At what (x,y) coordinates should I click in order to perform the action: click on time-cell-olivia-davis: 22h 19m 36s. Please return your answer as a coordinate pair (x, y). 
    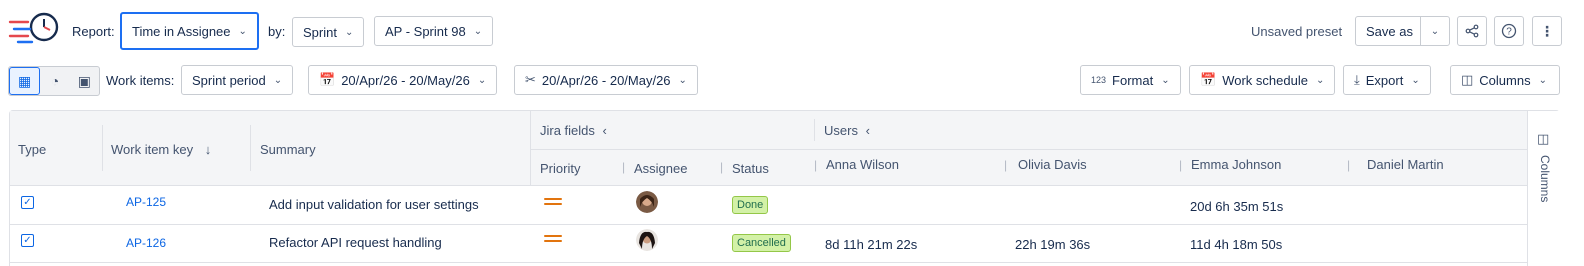
    Looking at the image, I should click on (1053, 244).